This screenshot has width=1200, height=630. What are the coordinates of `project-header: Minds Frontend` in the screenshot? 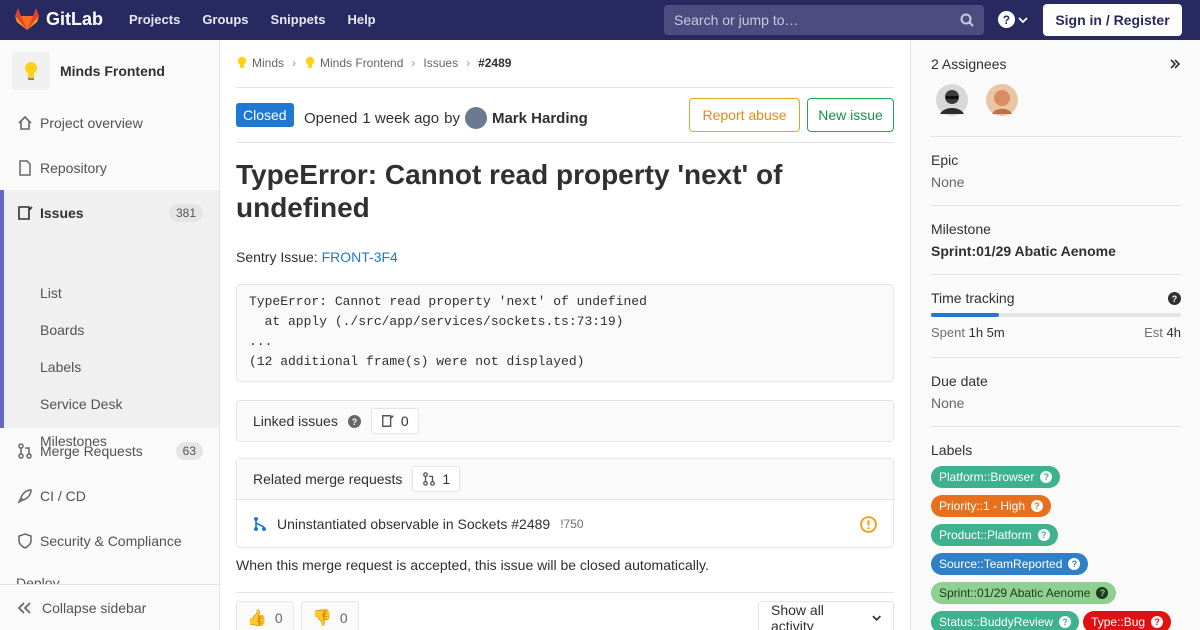 It's located at (88, 71).